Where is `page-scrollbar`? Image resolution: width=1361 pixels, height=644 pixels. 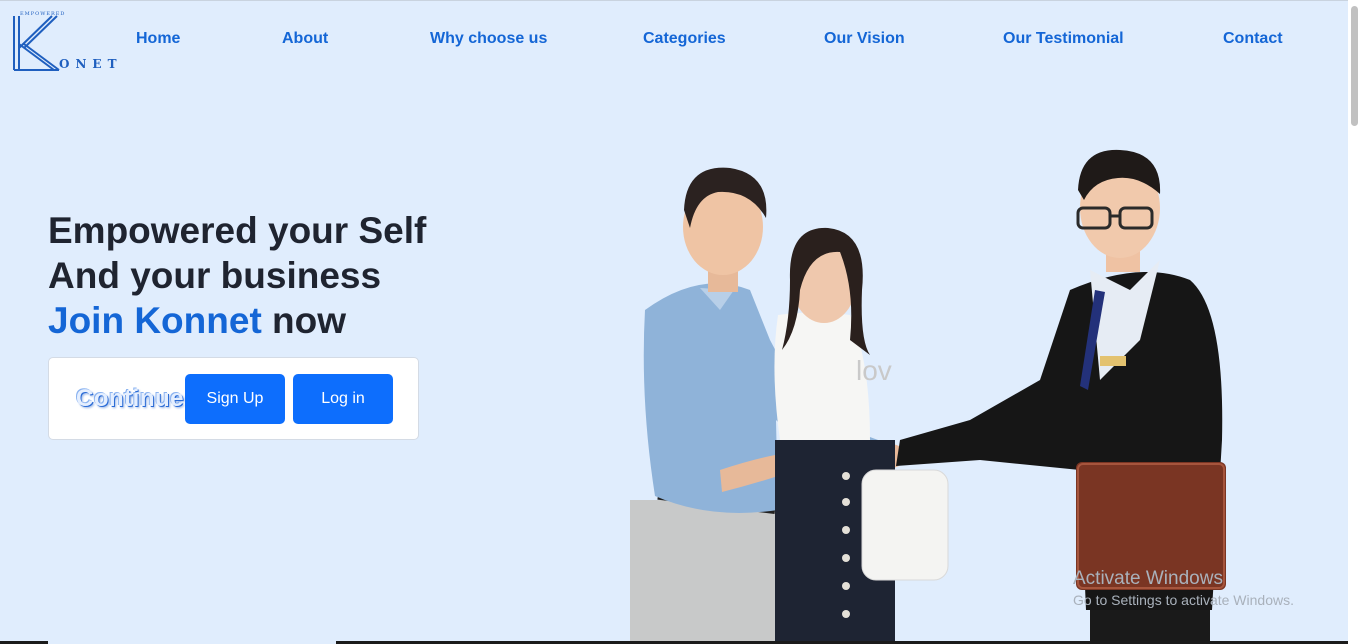
page-scrollbar is located at coordinates (1354, 322).